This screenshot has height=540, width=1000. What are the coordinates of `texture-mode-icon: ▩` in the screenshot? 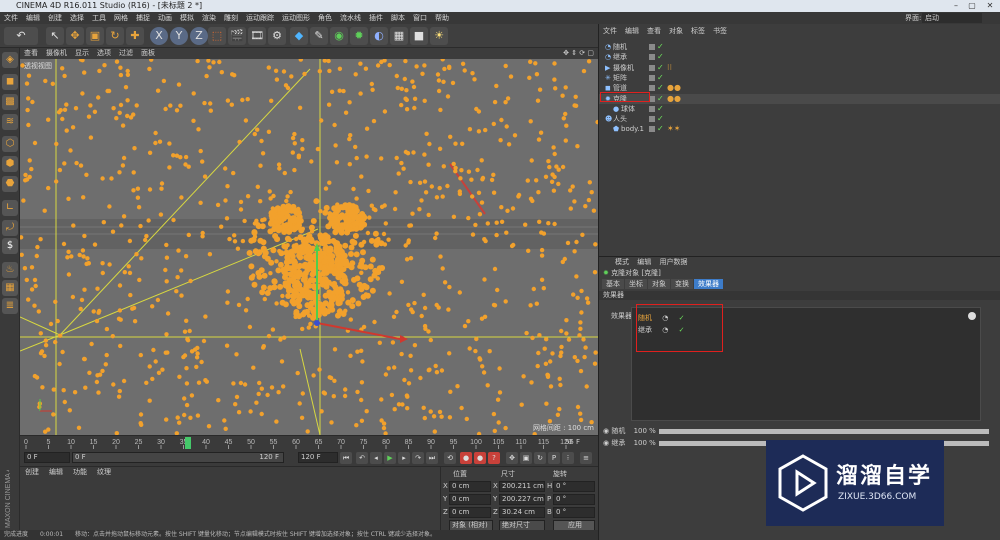 It's located at (10, 102).